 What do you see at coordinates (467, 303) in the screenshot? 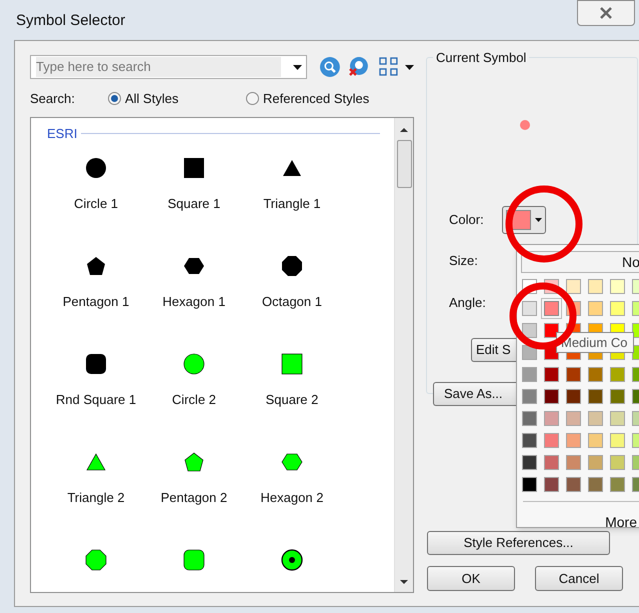
I see `angle-label: Angle:` at bounding box center [467, 303].